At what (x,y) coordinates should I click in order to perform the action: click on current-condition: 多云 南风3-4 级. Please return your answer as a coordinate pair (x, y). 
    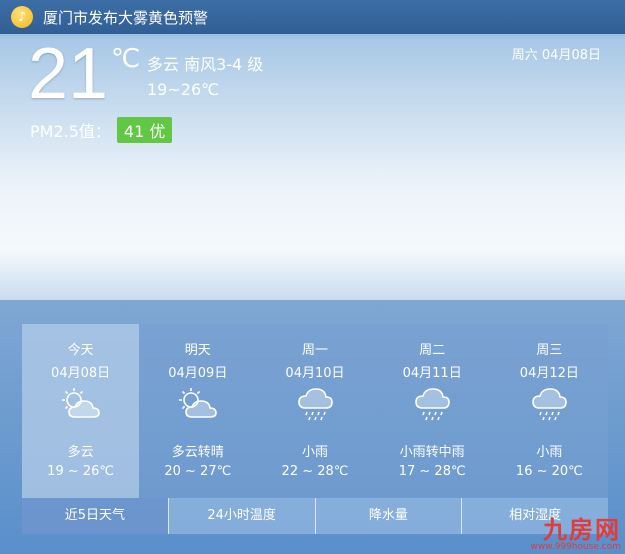
    Looking at the image, I should click on (205, 64).